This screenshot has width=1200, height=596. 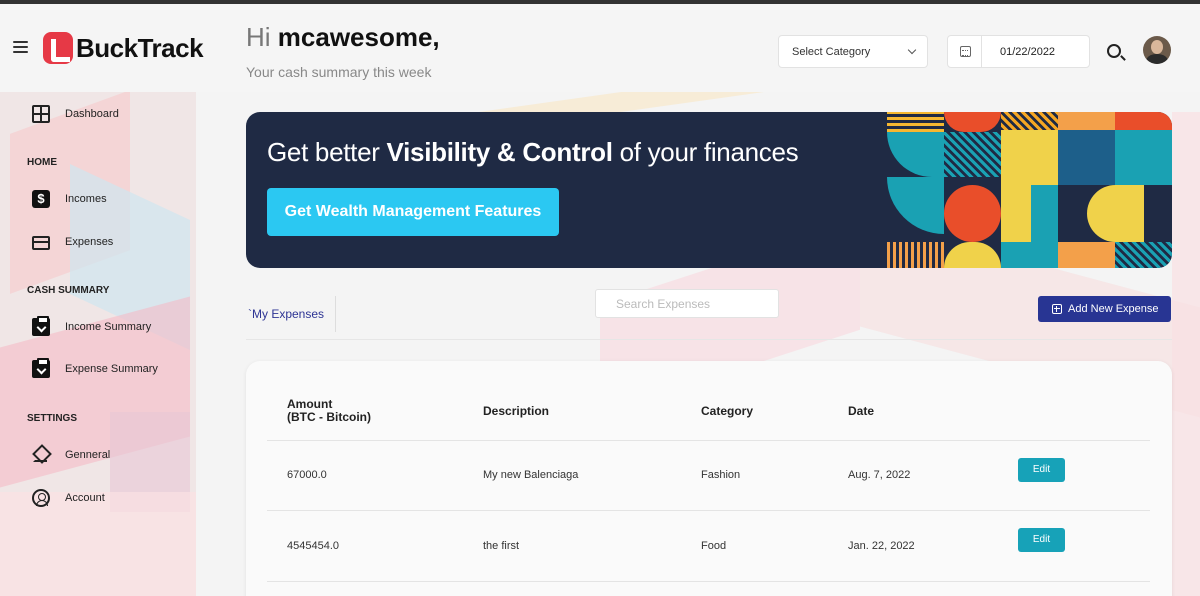 I want to click on user-circle-icon, so click(x=41, y=498).